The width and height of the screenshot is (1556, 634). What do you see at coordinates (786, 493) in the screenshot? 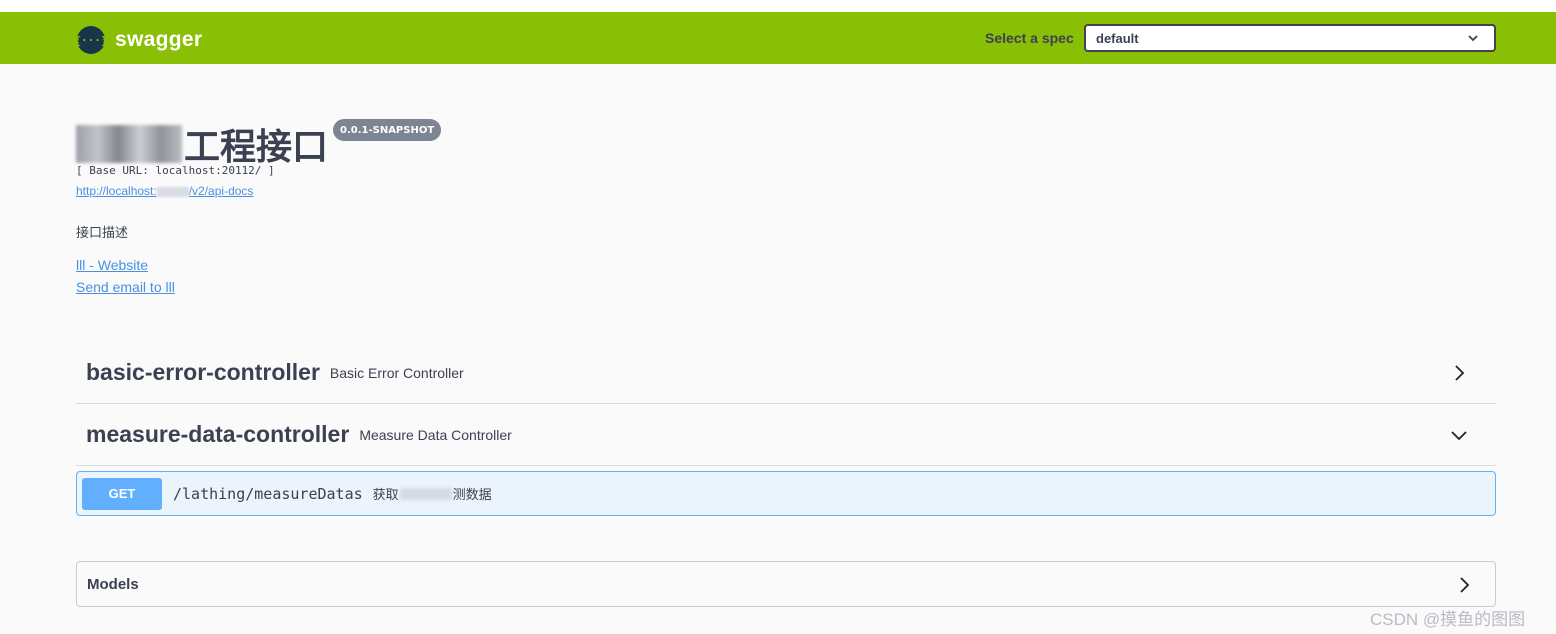
I see `operation-get-measure-datas: GET /lathing/measureDatas 获取 测数据` at bounding box center [786, 493].